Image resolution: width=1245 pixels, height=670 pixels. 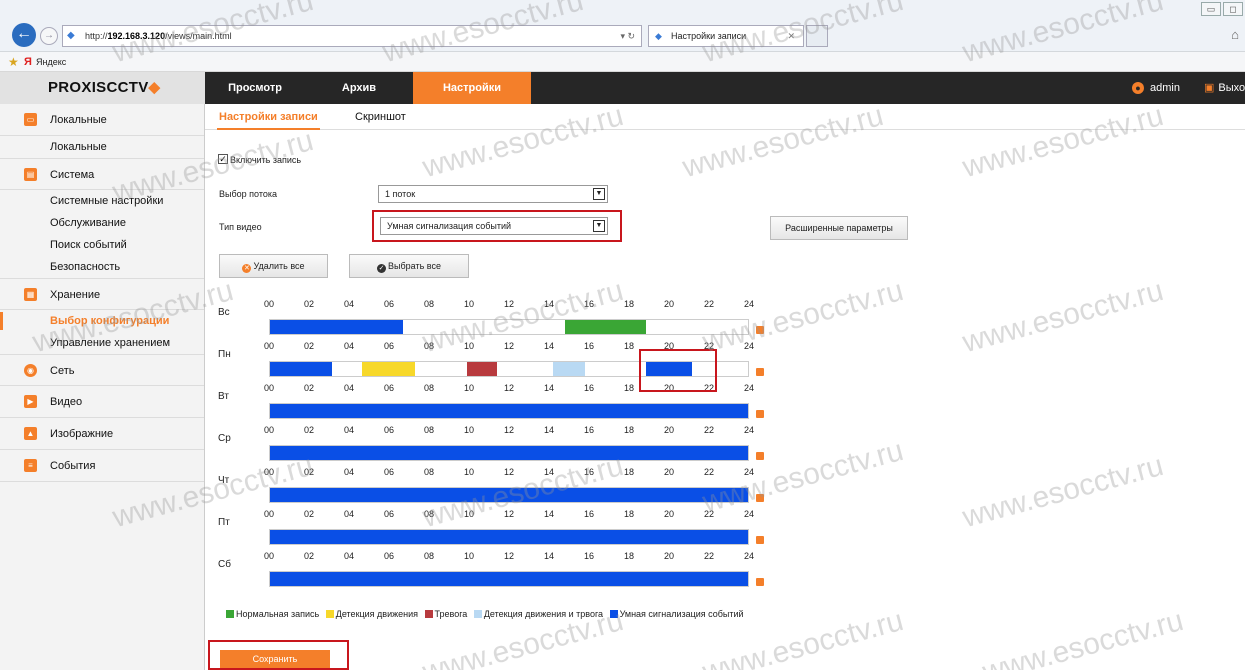 What do you see at coordinates (409, 266) in the screenshot?
I see `select-all-button: ✓ Выбрать все` at bounding box center [409, 266].